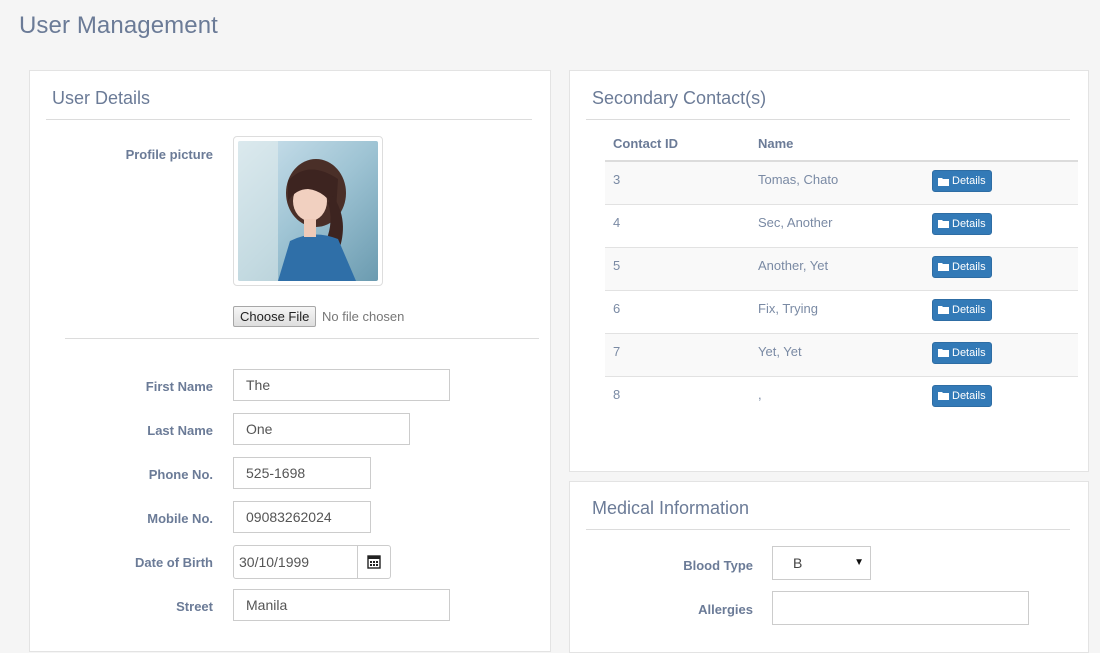 The width and height of the screenshot is (1100, 653). Describe the element at coordinates (718, 565) in the screenshot. I see `blood-type-label: Blood Type` at that location.